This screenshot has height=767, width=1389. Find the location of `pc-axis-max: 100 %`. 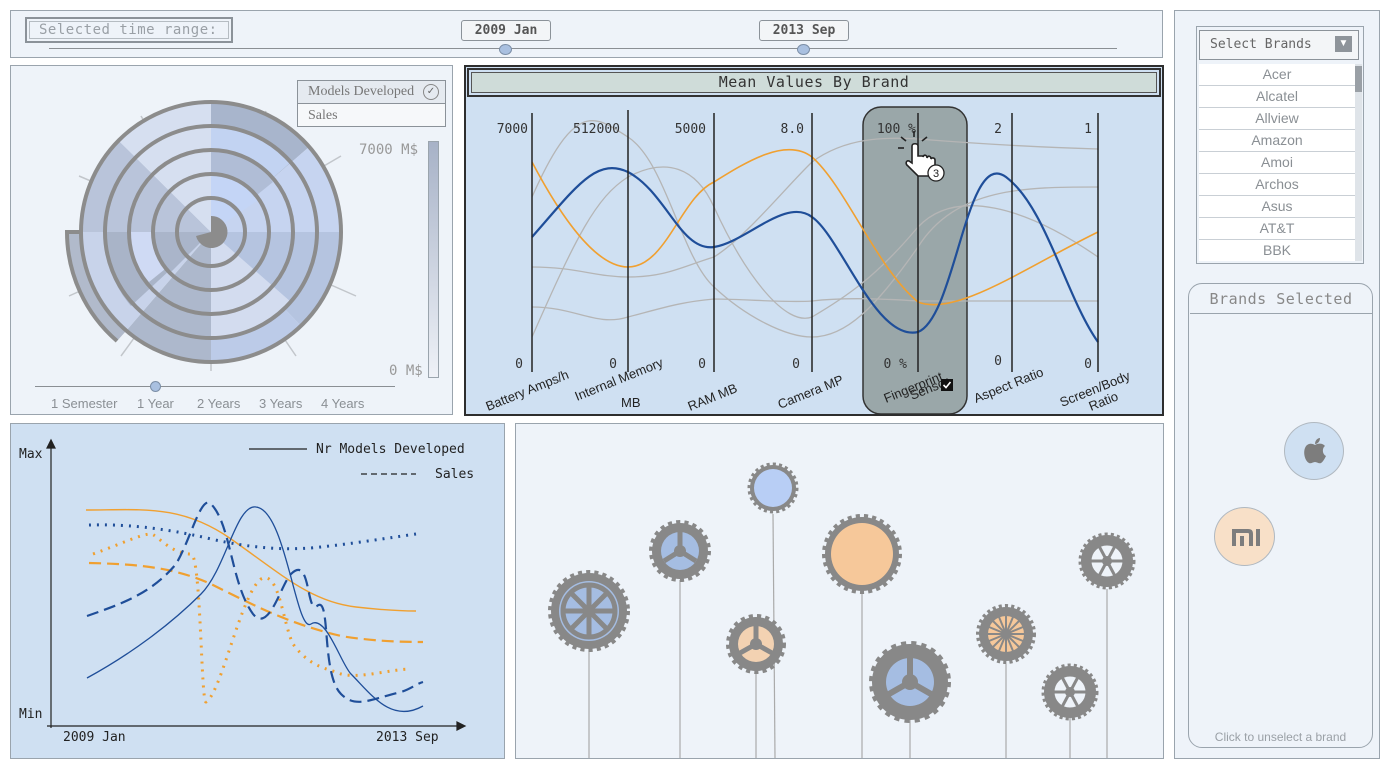

pc-axis-max: 100 % is located at coordinates (896, 129).